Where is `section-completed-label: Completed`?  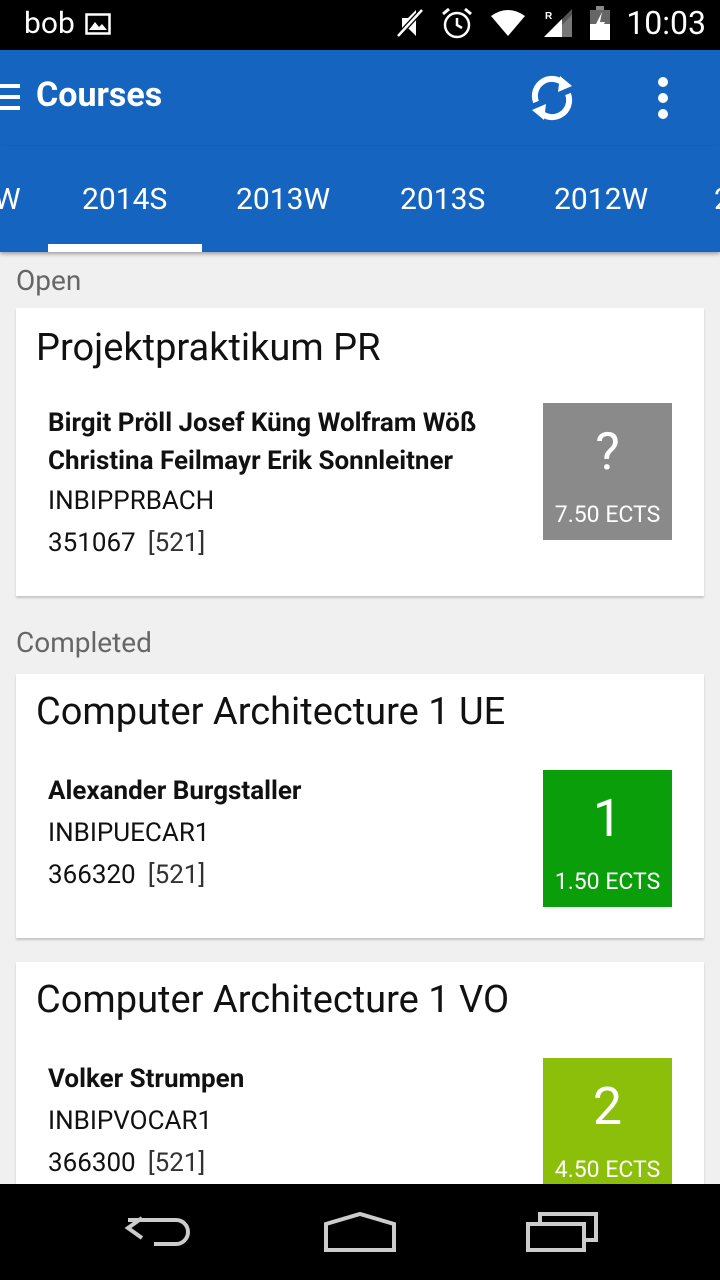
section-completed-label: Completed is located at coordinates (84, 642).